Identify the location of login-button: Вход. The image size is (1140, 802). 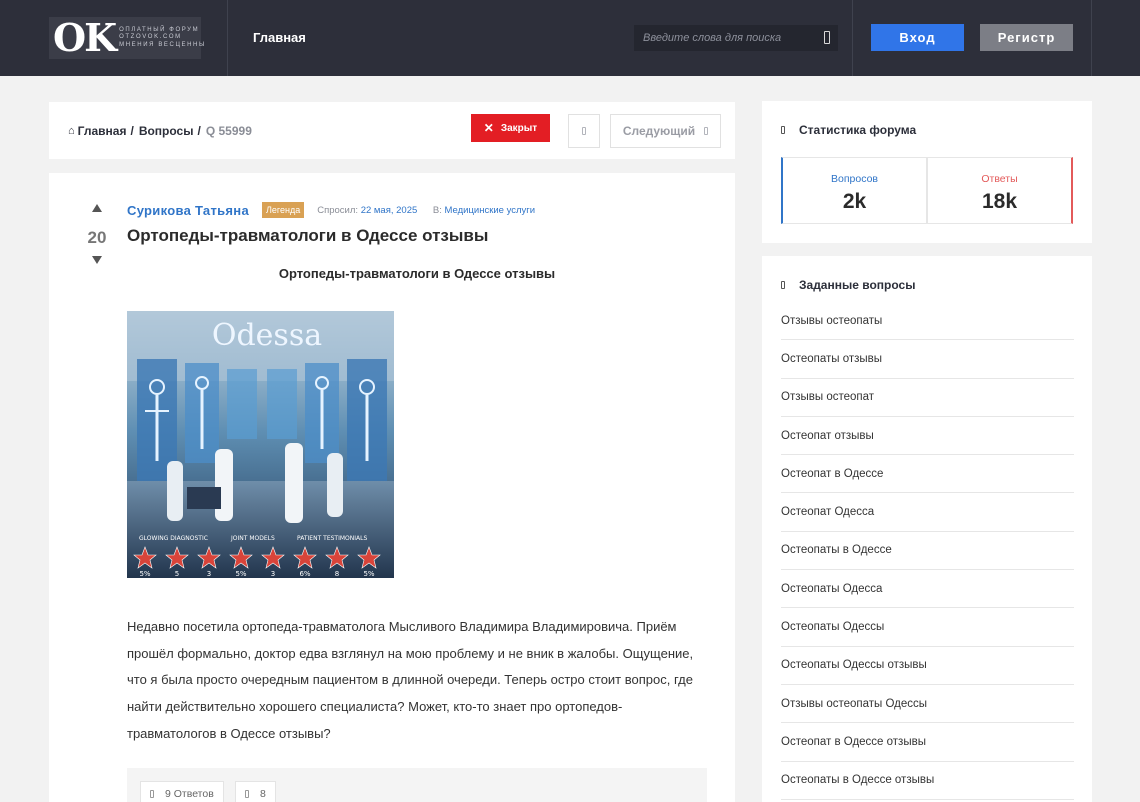
(917, 37).